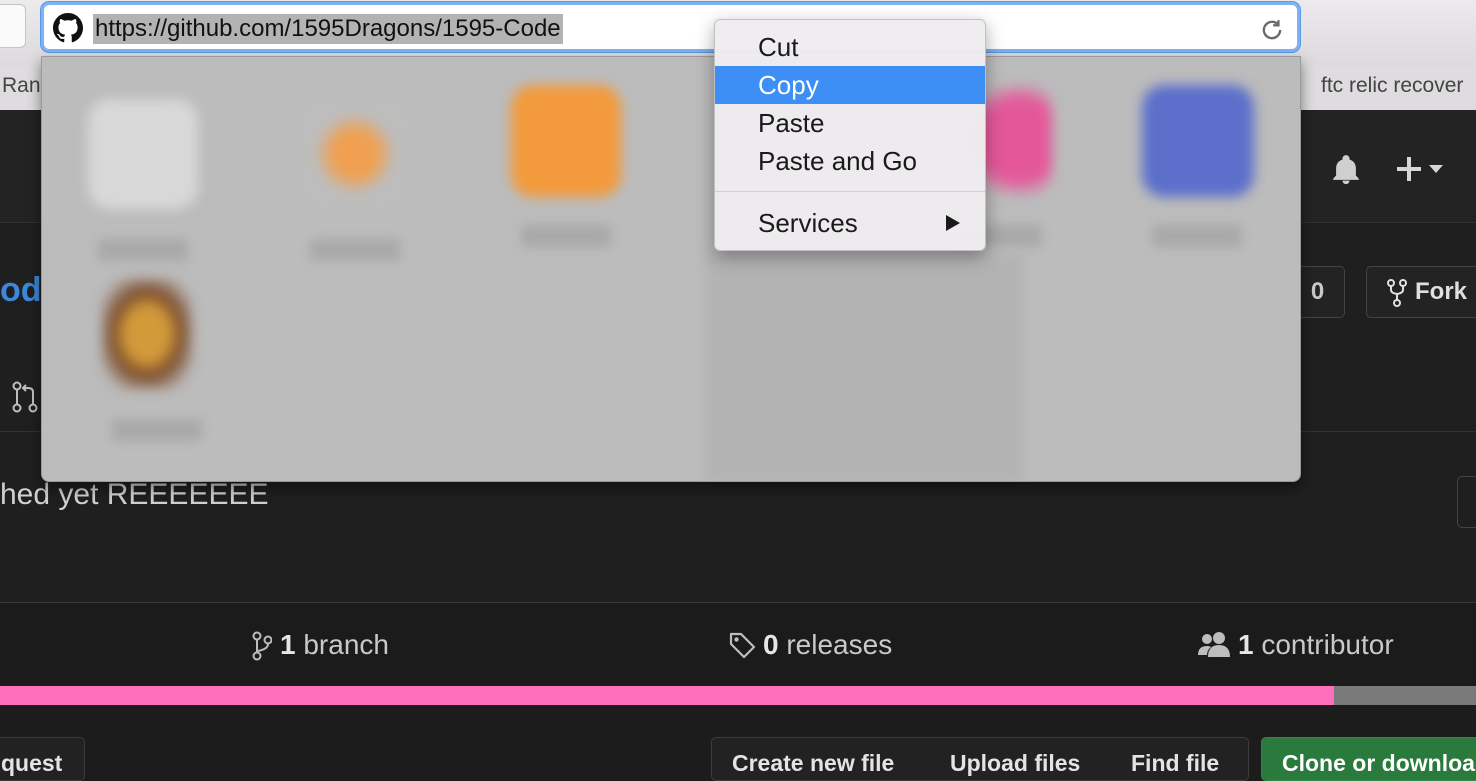  Describe the element at coordinates (791, 123) in the screenshot. I see `menu-item-label: Paste` at that location.